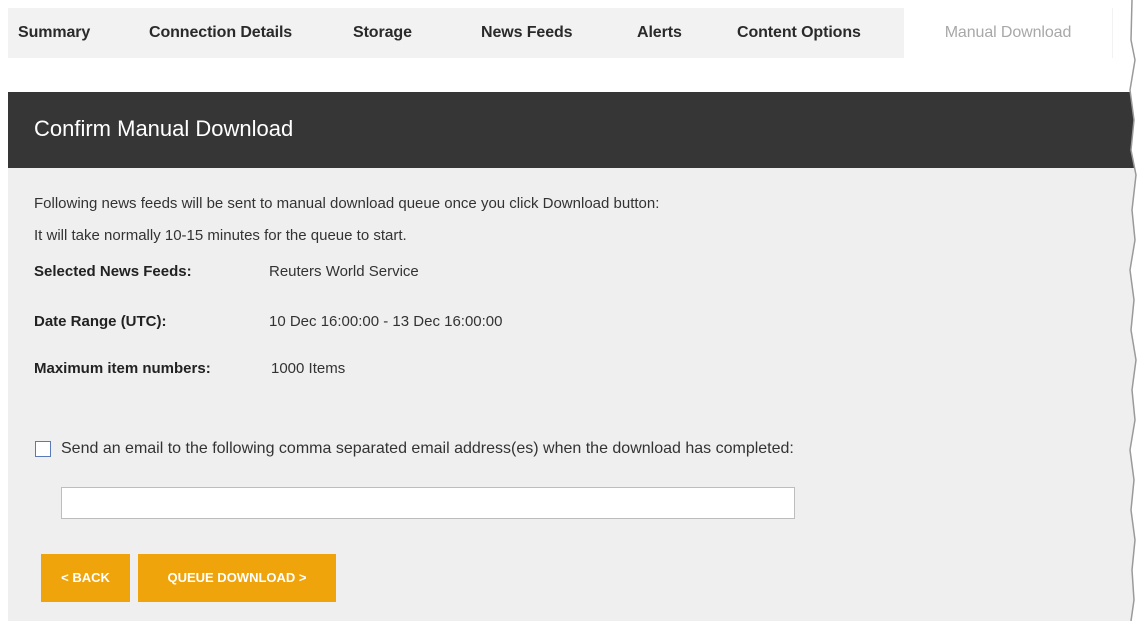 The width and height of the screenshot is (1148, 621). I want to click on section-header: Confirm Manual Download, so click(573, 130).